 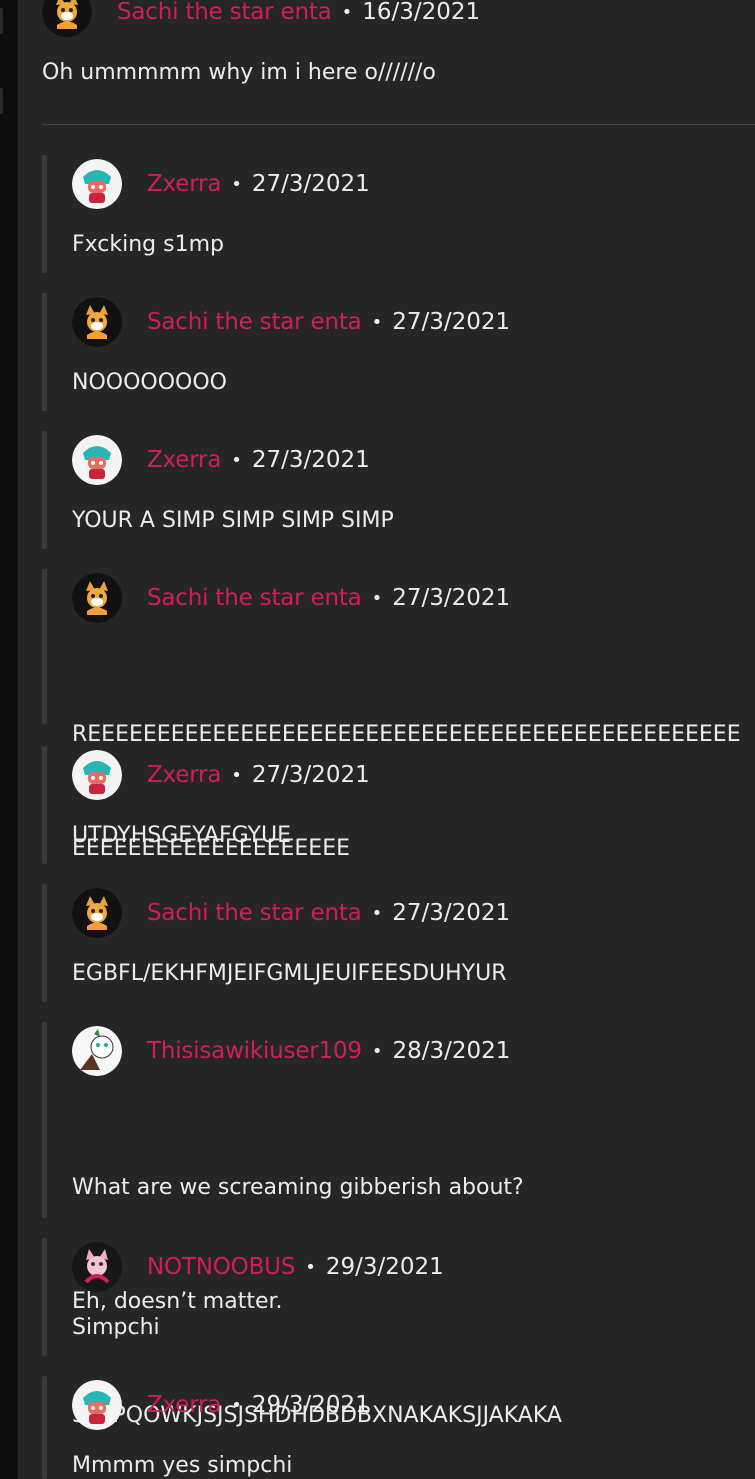 What do you see at coordinates (149, 382) in the screenshot?
I see `comment-text: NOOOOOOOO` at bounding box center [149, 382].